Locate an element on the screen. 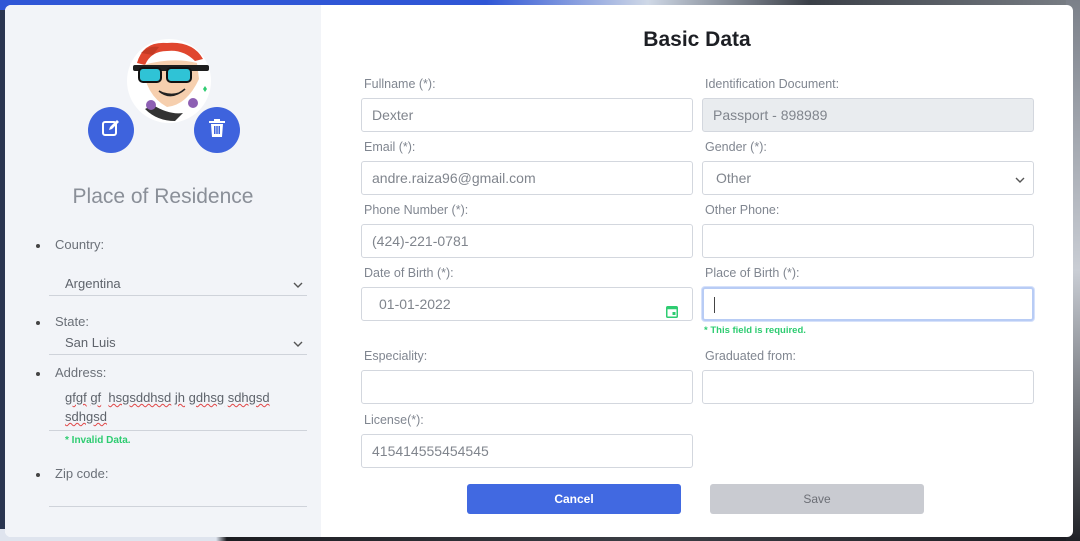 The height and width of the screenshot is (541, 1080). identification-input: Passport - 898989 is located at coordinates (868, 115).